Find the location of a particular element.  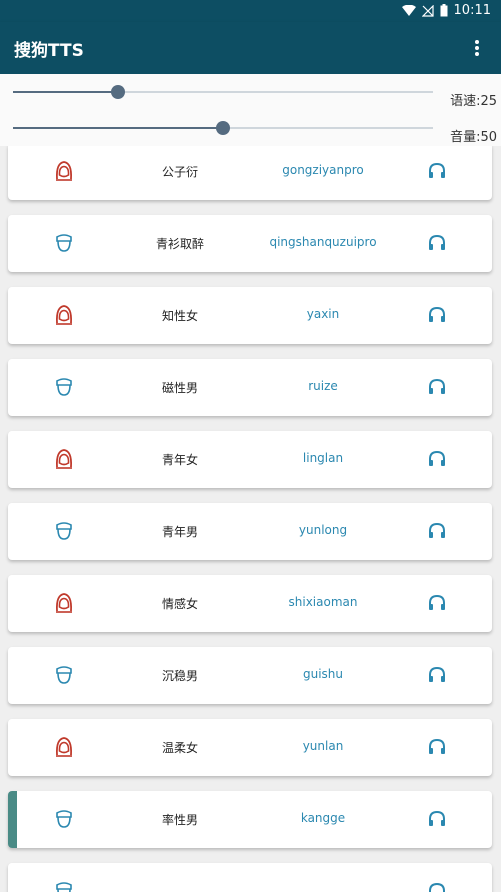

voice-code: linglan is located at coordinates (323, 458).